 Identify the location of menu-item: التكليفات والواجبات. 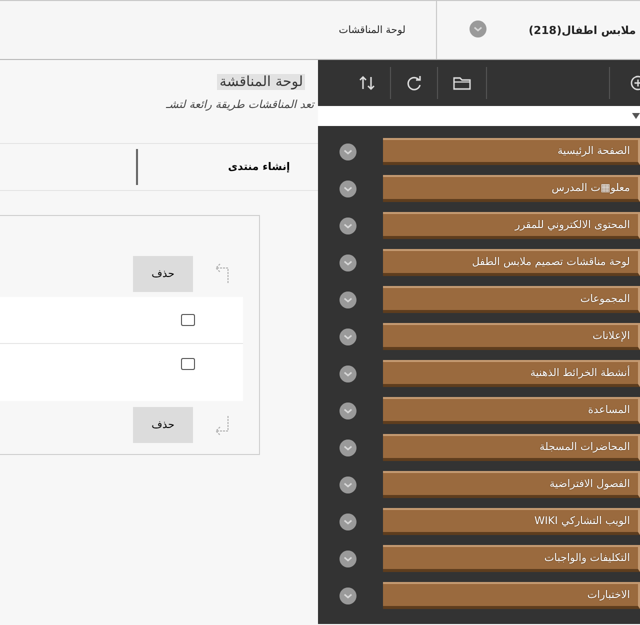
(511, 558).